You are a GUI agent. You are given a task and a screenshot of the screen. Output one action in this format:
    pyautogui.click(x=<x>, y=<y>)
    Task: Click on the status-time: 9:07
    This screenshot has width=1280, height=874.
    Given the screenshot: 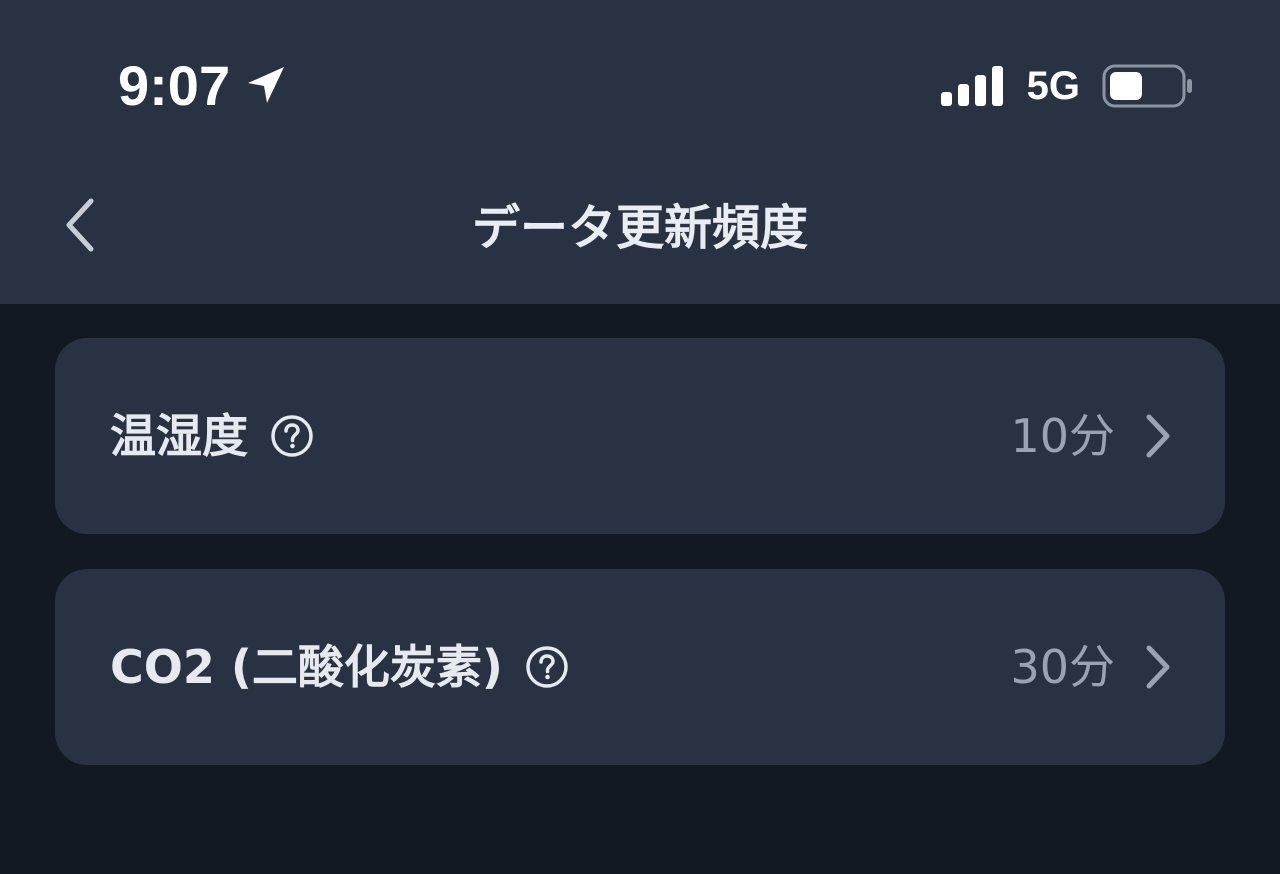 What is the action you would take?
    pyautogui.click(x=174, y=85)
    